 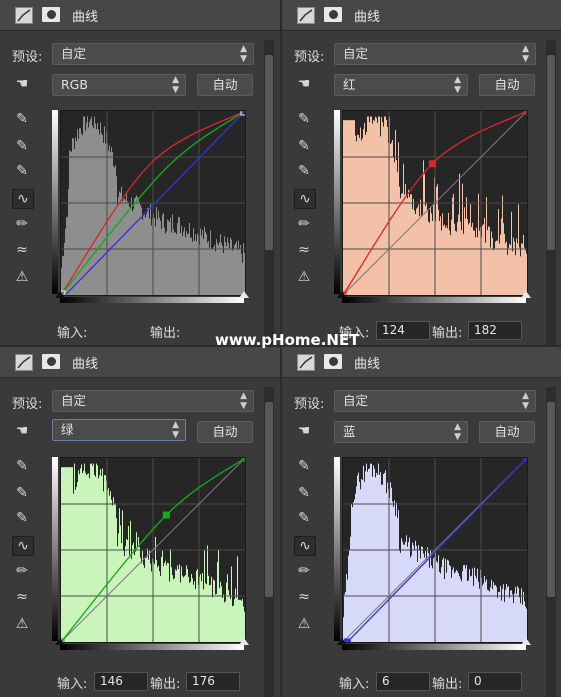 What do you see at coordinates (401, 432) in the screenshot?
I see `channel-select: 蓝 ▲ ▼` at bounding box center [401, 432].